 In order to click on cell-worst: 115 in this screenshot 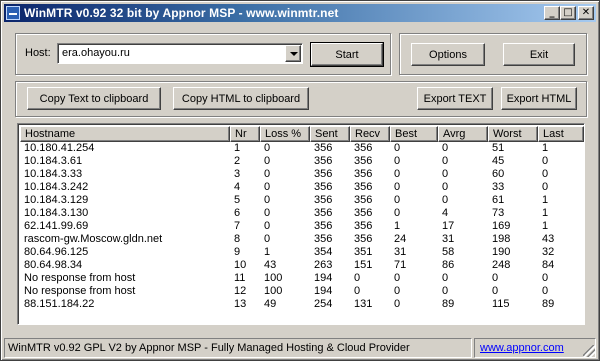, I will do `click(501, 304)`.